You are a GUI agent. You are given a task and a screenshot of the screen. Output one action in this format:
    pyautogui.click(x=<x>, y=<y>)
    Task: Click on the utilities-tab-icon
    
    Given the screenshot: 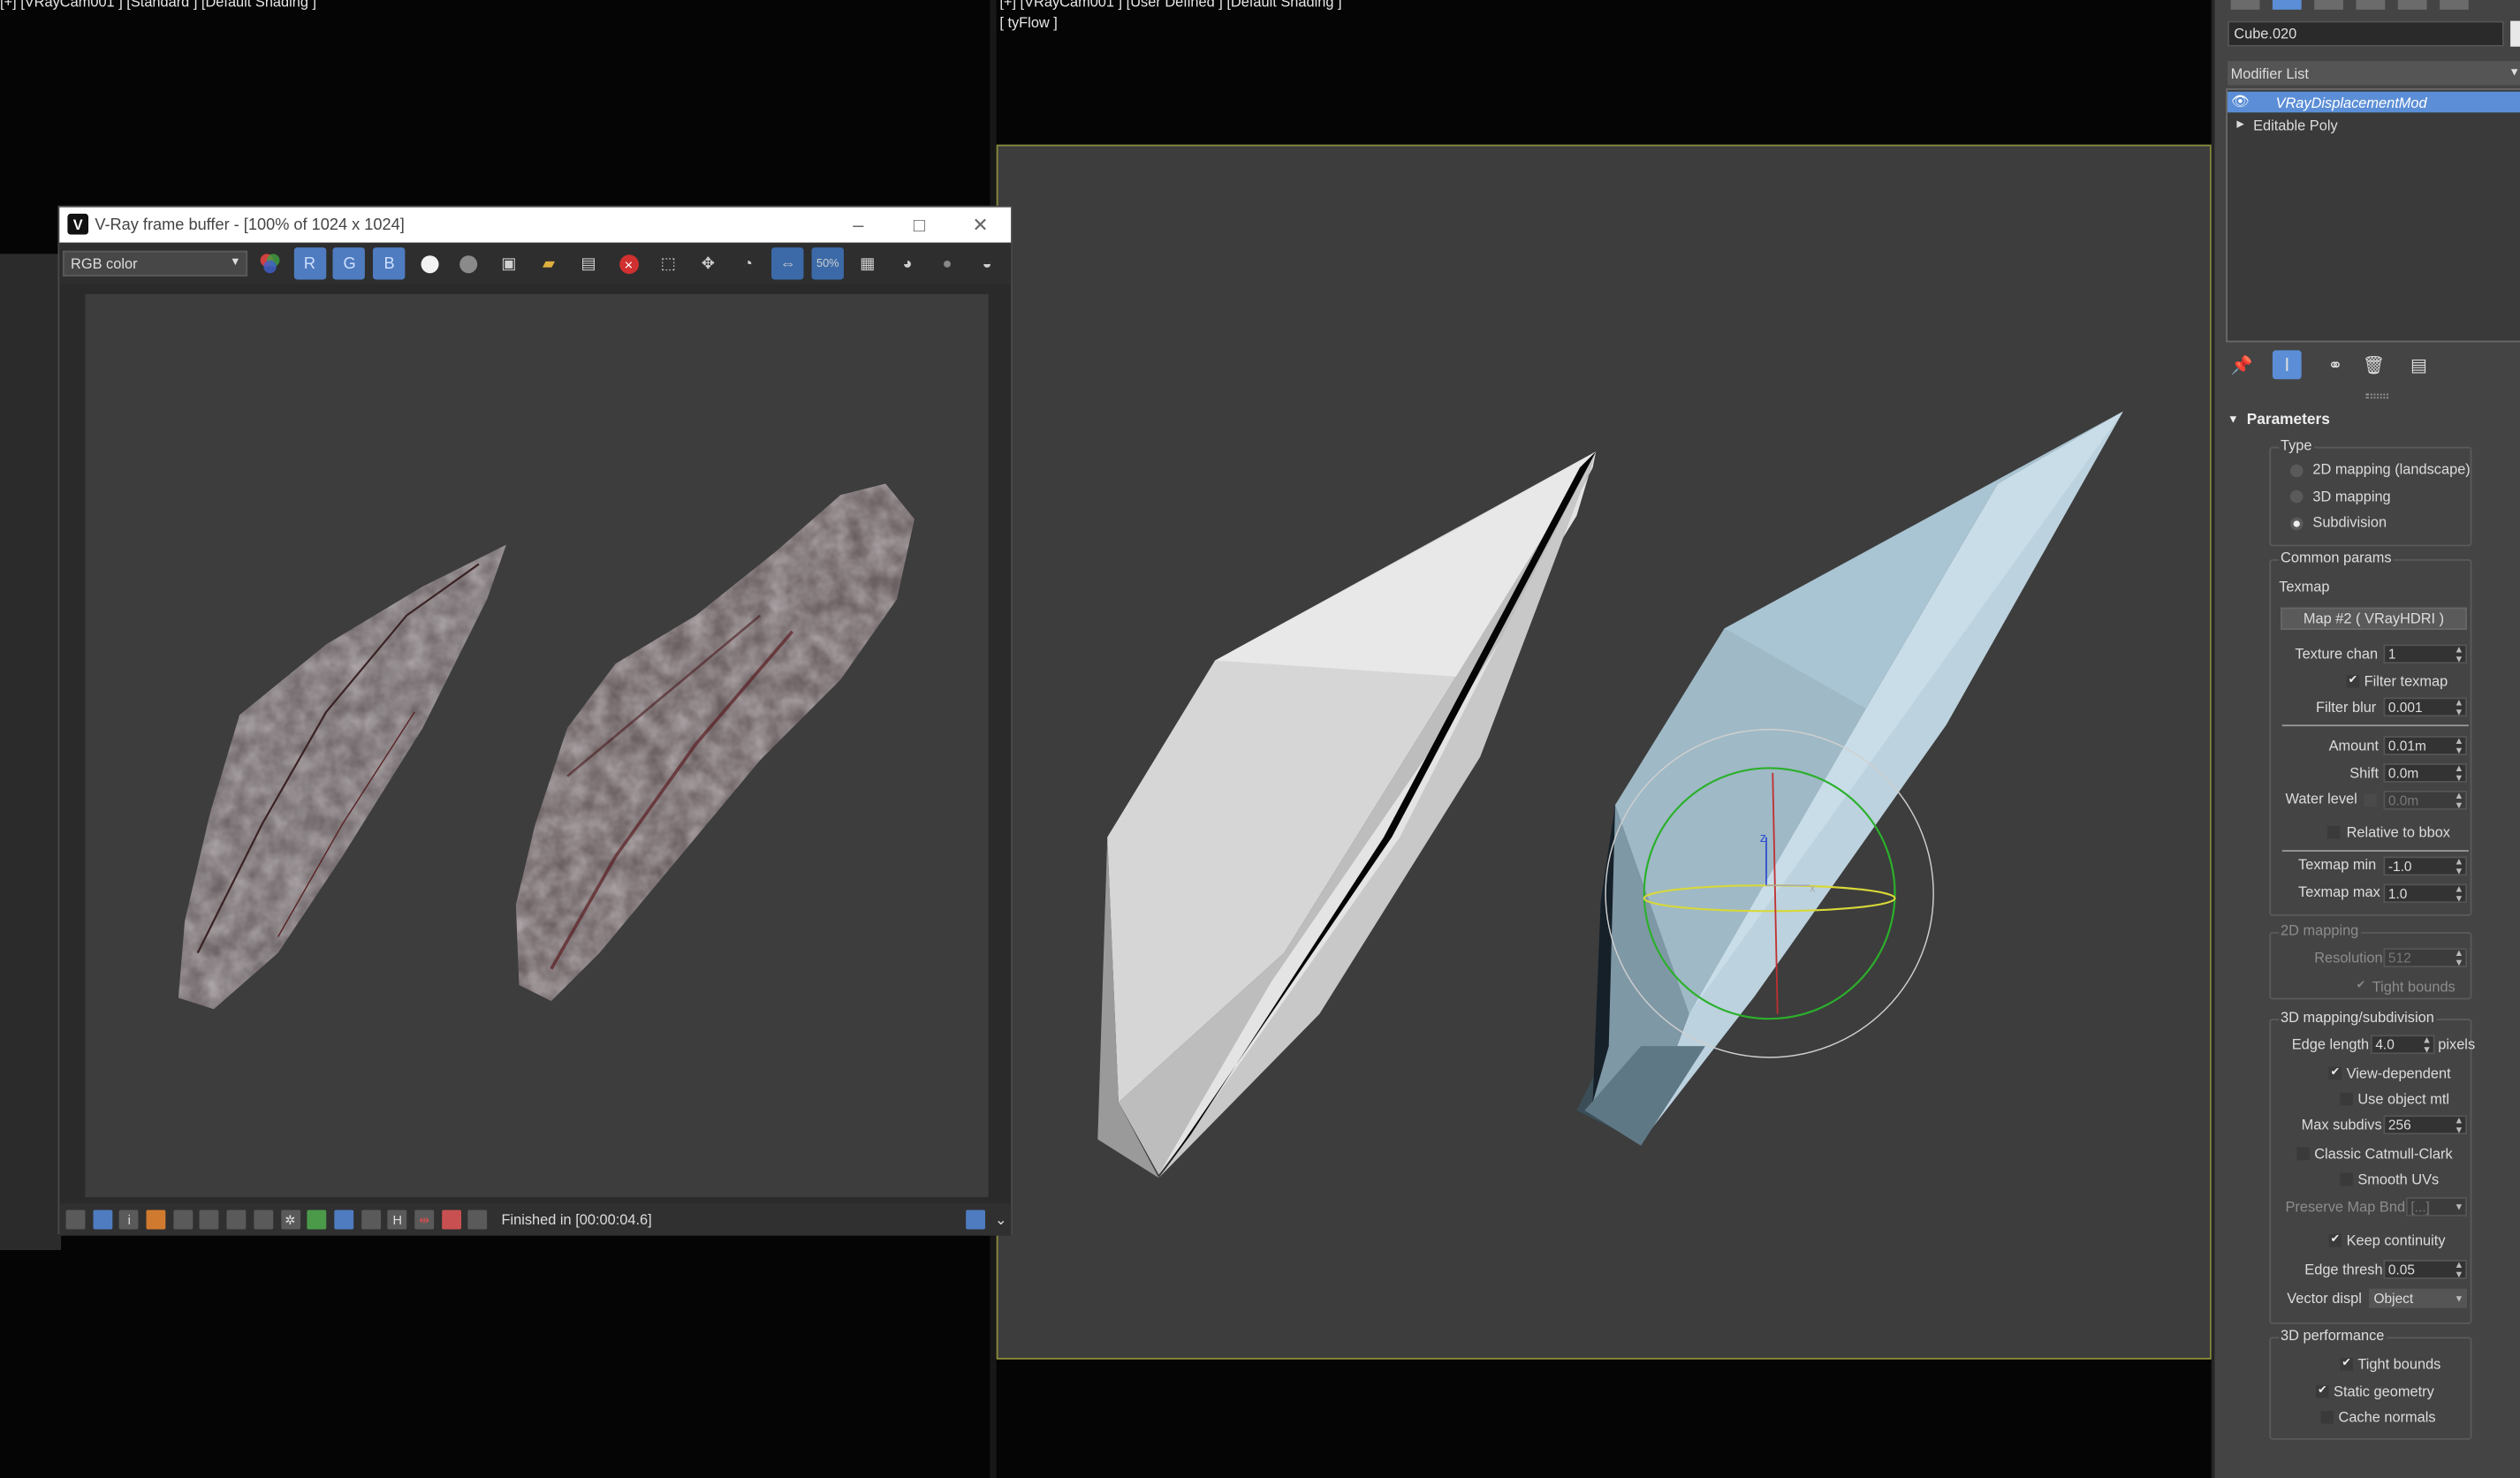 What is the action you would take?
    pyautogui.click(x=2454, y=5)
    